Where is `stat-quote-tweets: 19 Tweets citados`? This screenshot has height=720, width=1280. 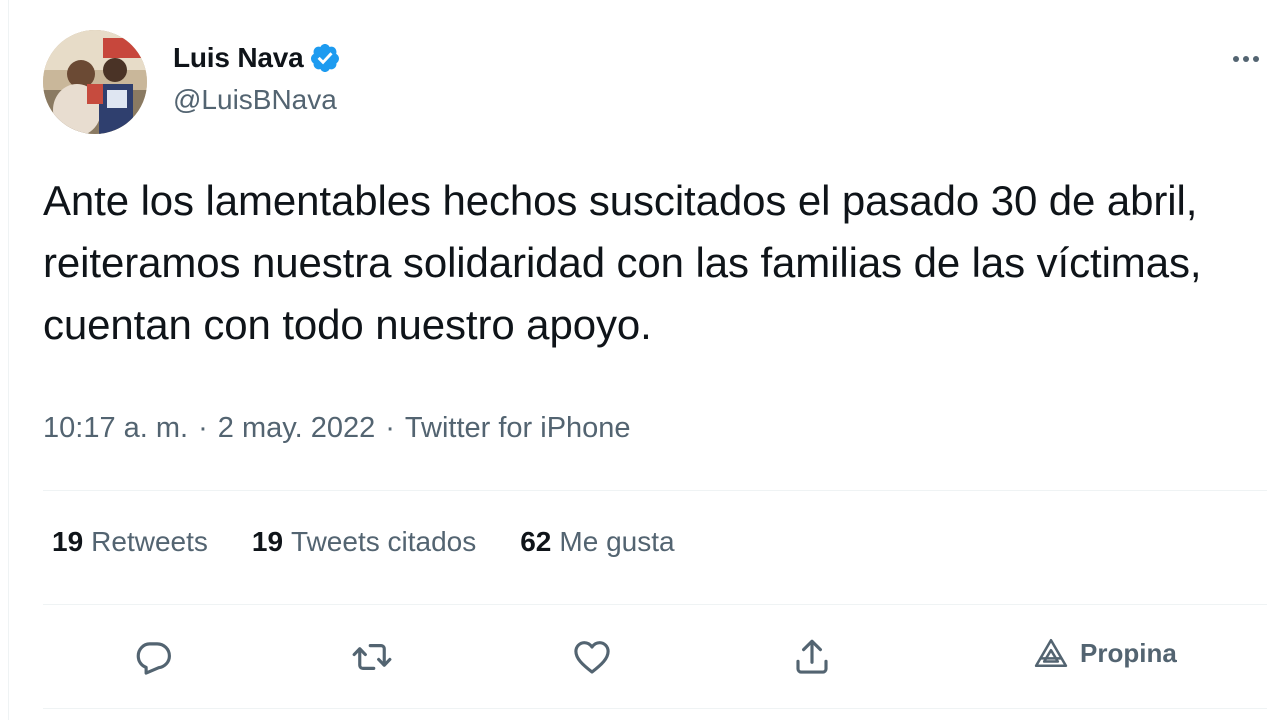
stat-quote-tweets: 19 Tweets citados is located at coordinates (364, 542).